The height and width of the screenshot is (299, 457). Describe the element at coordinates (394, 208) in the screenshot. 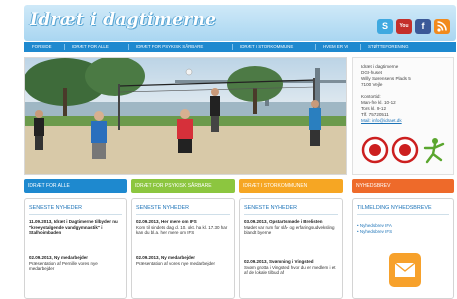

I see `newsletter-title: TILMELDING NYHEDSBREVE` at that location.